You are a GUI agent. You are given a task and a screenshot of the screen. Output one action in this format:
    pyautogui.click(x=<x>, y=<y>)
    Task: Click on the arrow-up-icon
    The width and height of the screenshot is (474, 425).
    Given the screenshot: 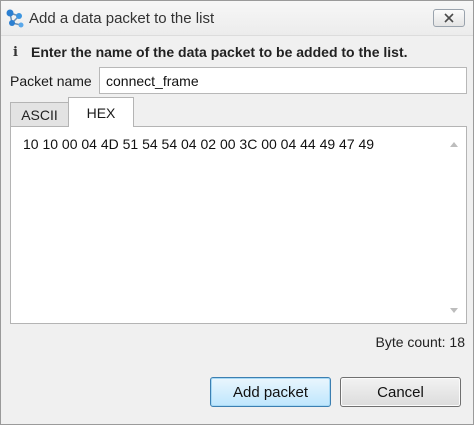 What is the action you would take?
    pyautogui.click(x=454, y=142)
    